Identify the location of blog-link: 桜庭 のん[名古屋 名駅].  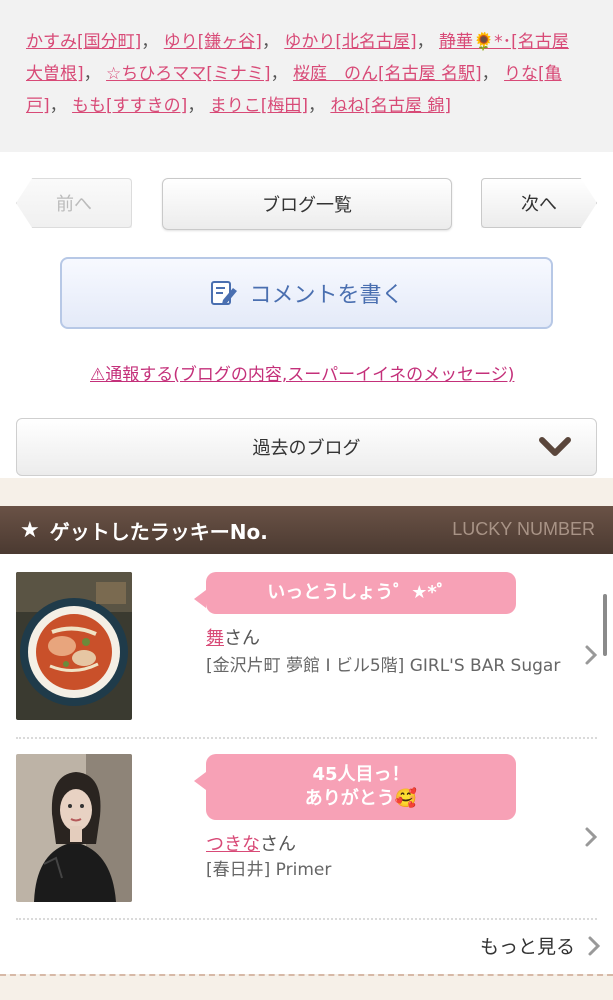
(387, 74).